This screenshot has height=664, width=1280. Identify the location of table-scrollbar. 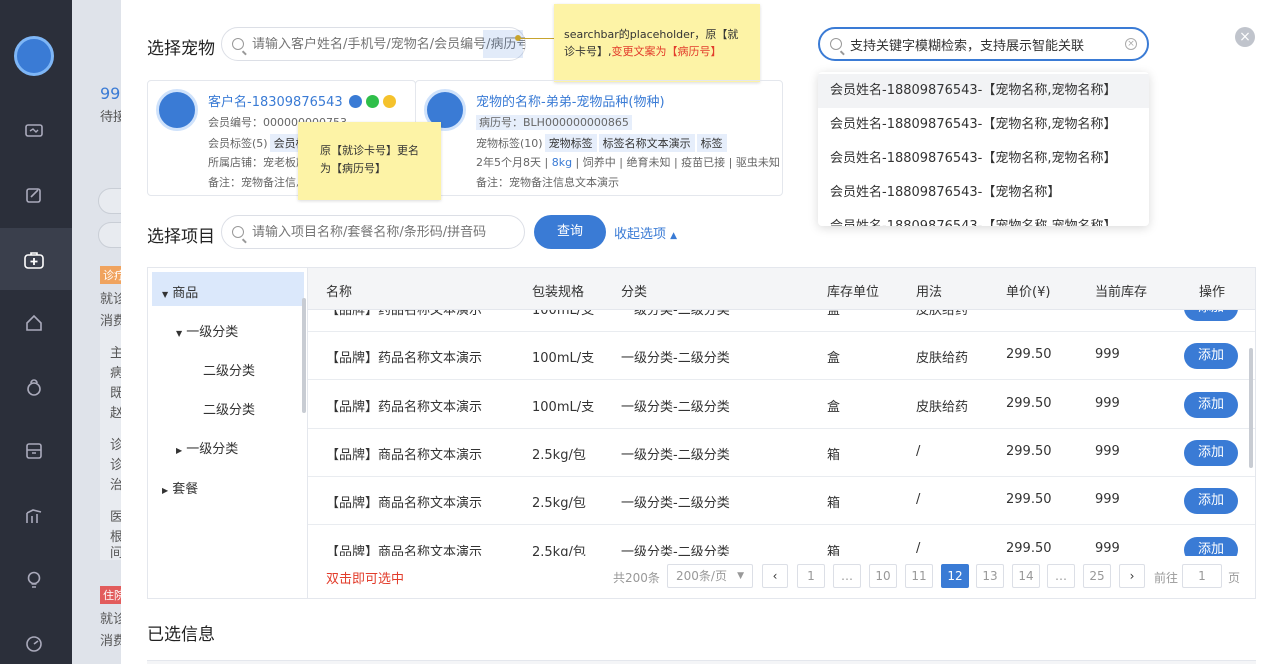
(1251, 408).